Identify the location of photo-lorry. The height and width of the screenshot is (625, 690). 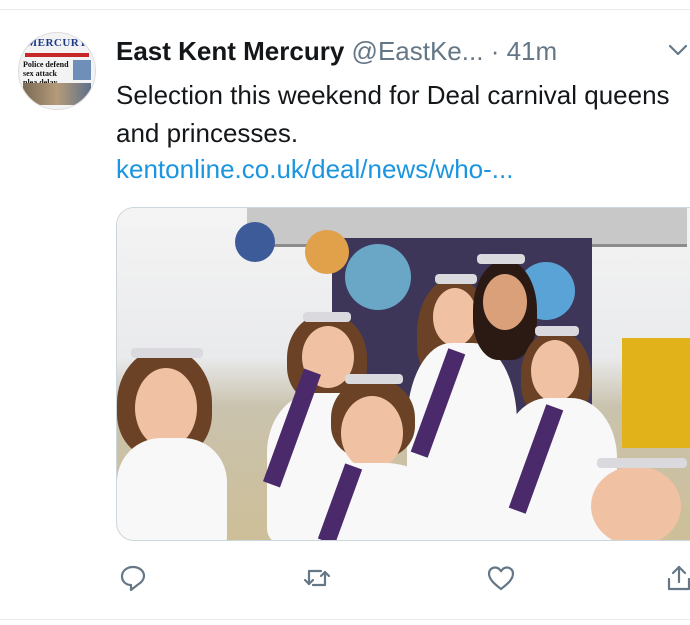
(656, 393).